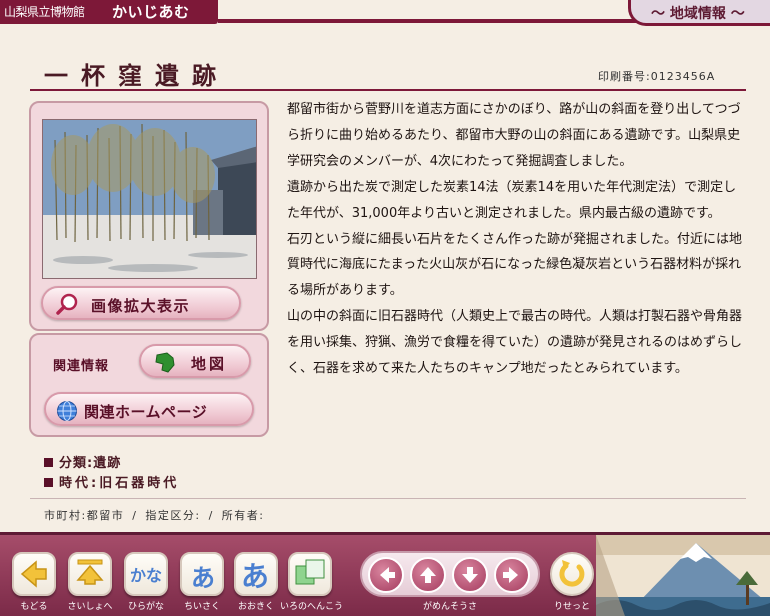 This screenshot has height=616, width=770. What do you see at coordinates (312, 607) in the screenshot?
I see `color-change-label: いろのへんこう` at bounding box center [312, 607].